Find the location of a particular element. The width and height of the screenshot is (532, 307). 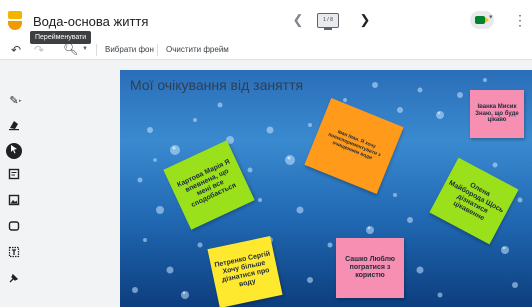

meet-icon is located at coordinates (482, 20).